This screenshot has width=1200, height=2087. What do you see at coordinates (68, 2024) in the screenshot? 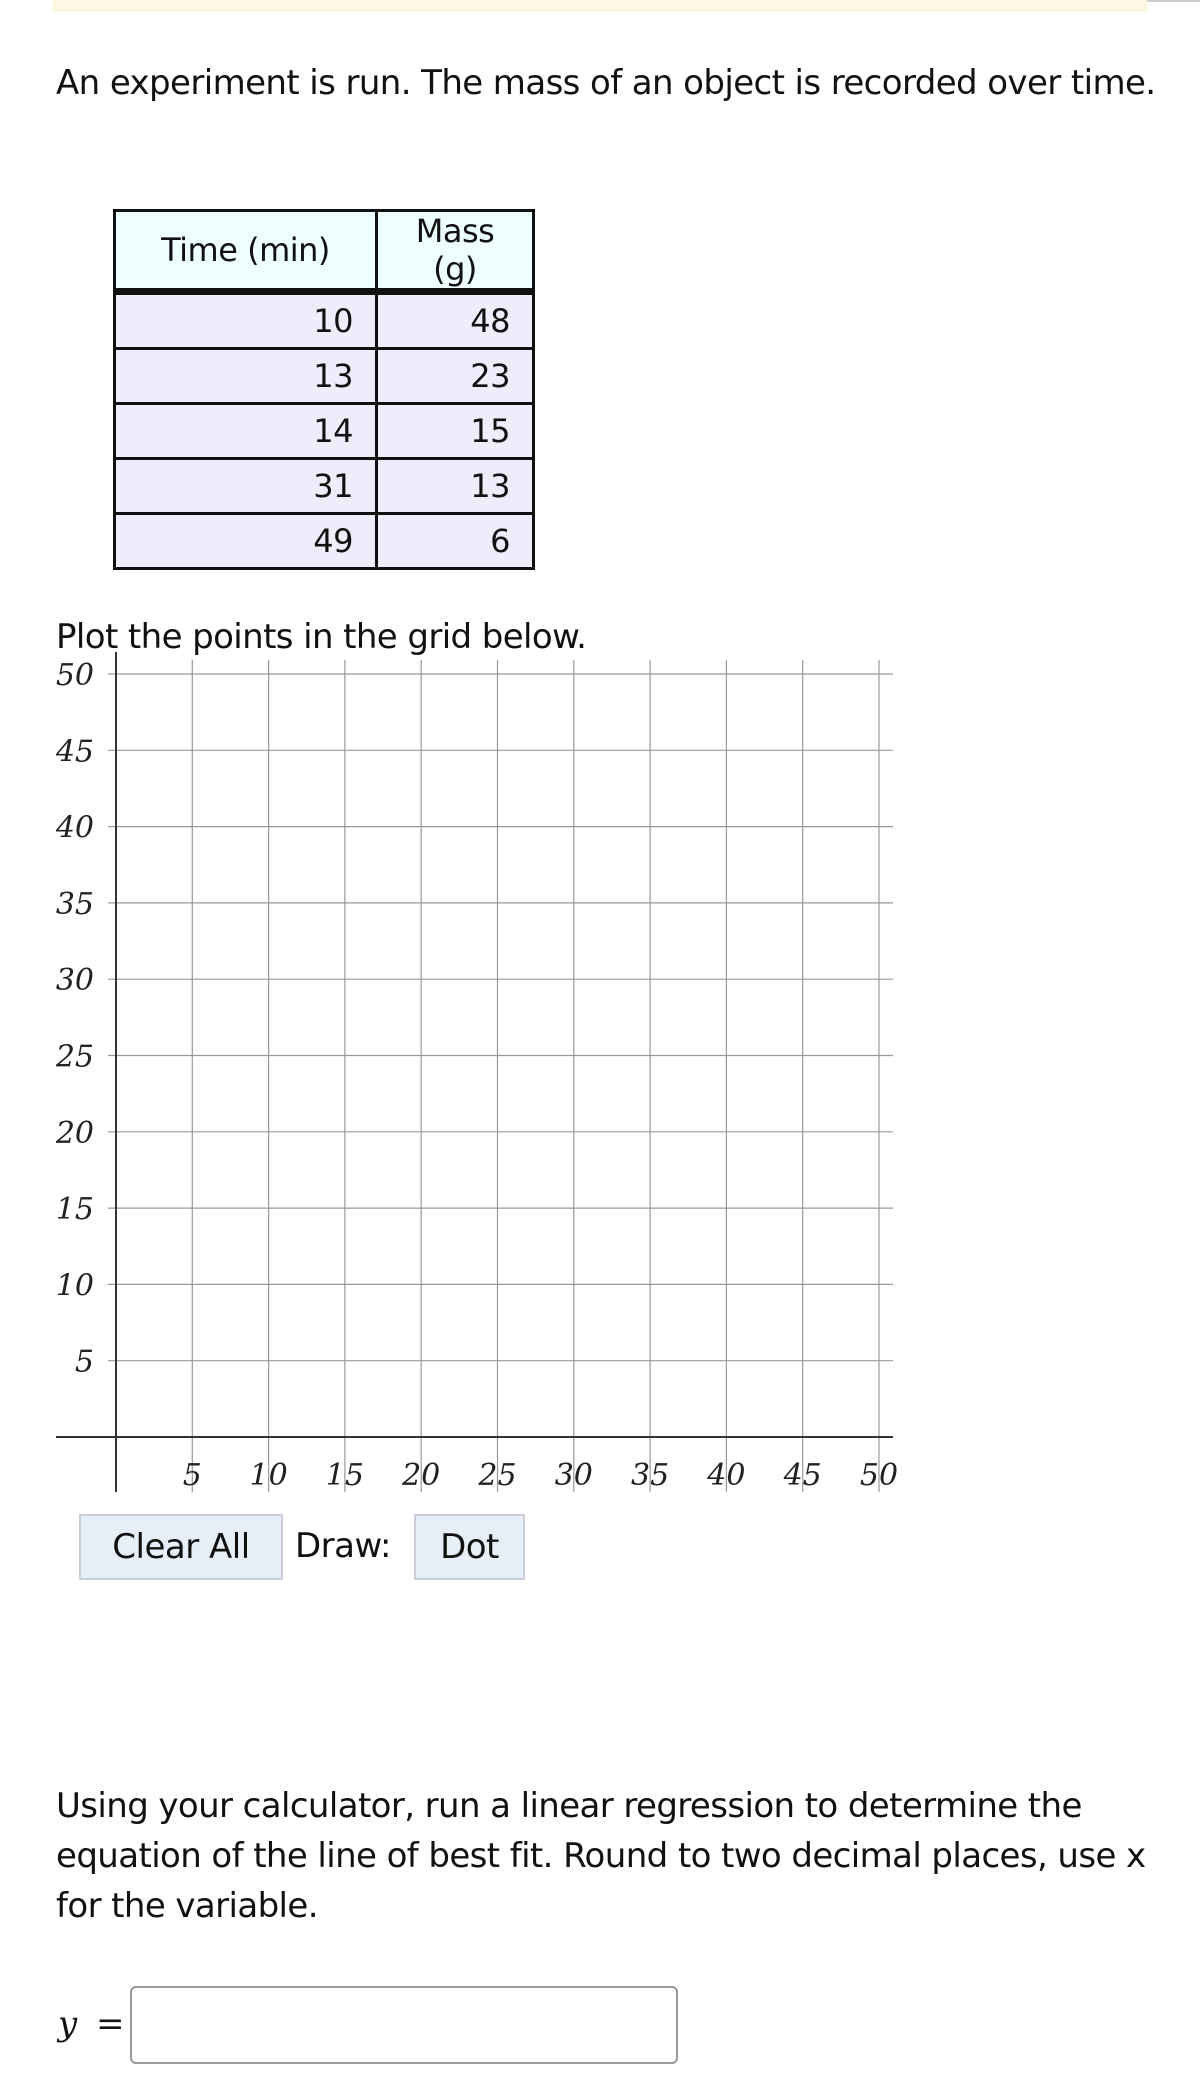
I see `y-variable-label: y` at bounding box center [68, 2024].